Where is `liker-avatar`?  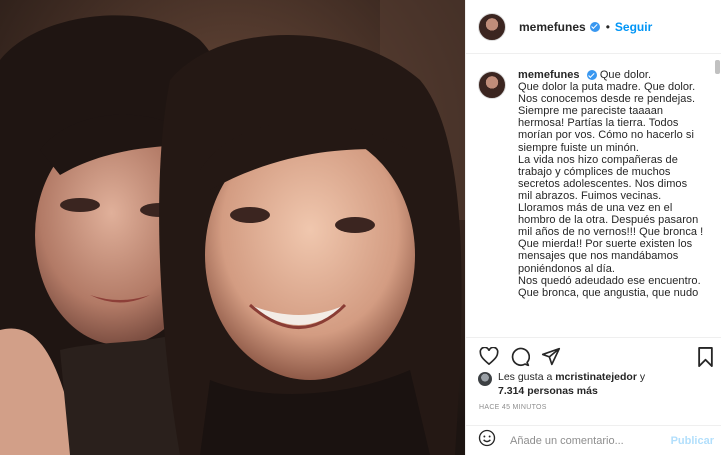
liker-avatar is located at coordinates (485, 379).